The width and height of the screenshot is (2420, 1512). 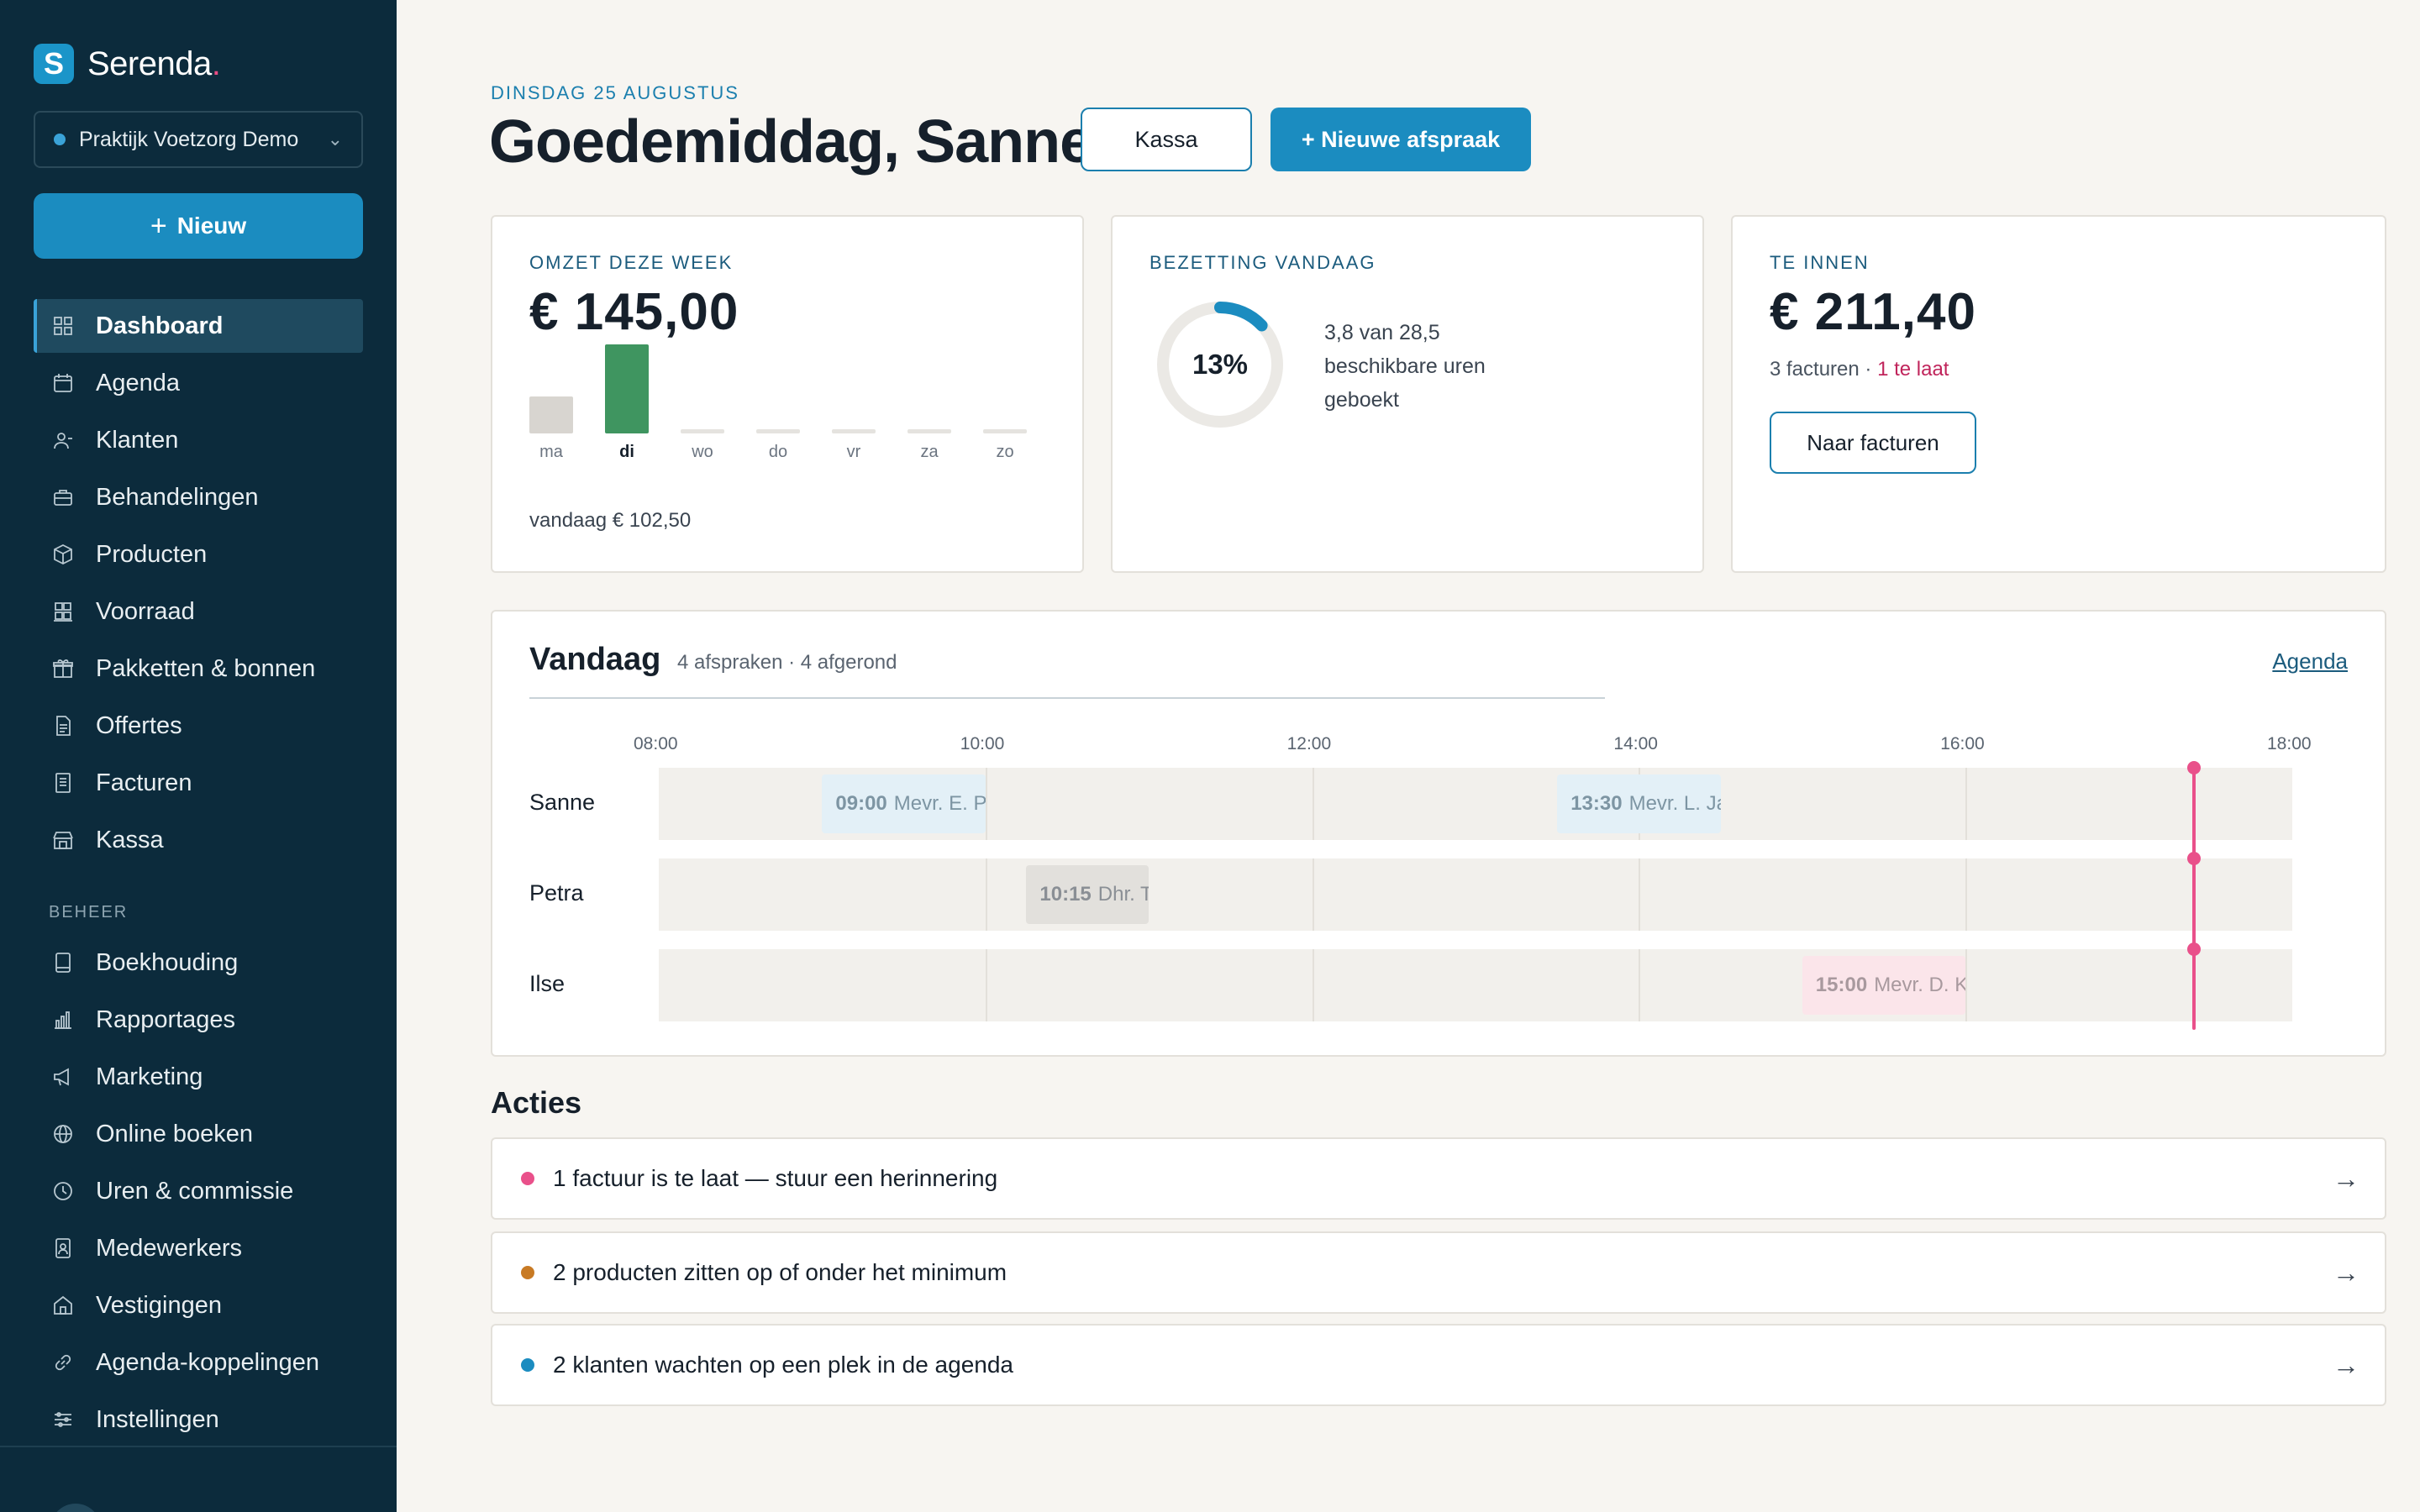 I want to click on appointment-block: 15:00 Mevr. D. K, so click(x=1884, y=985).